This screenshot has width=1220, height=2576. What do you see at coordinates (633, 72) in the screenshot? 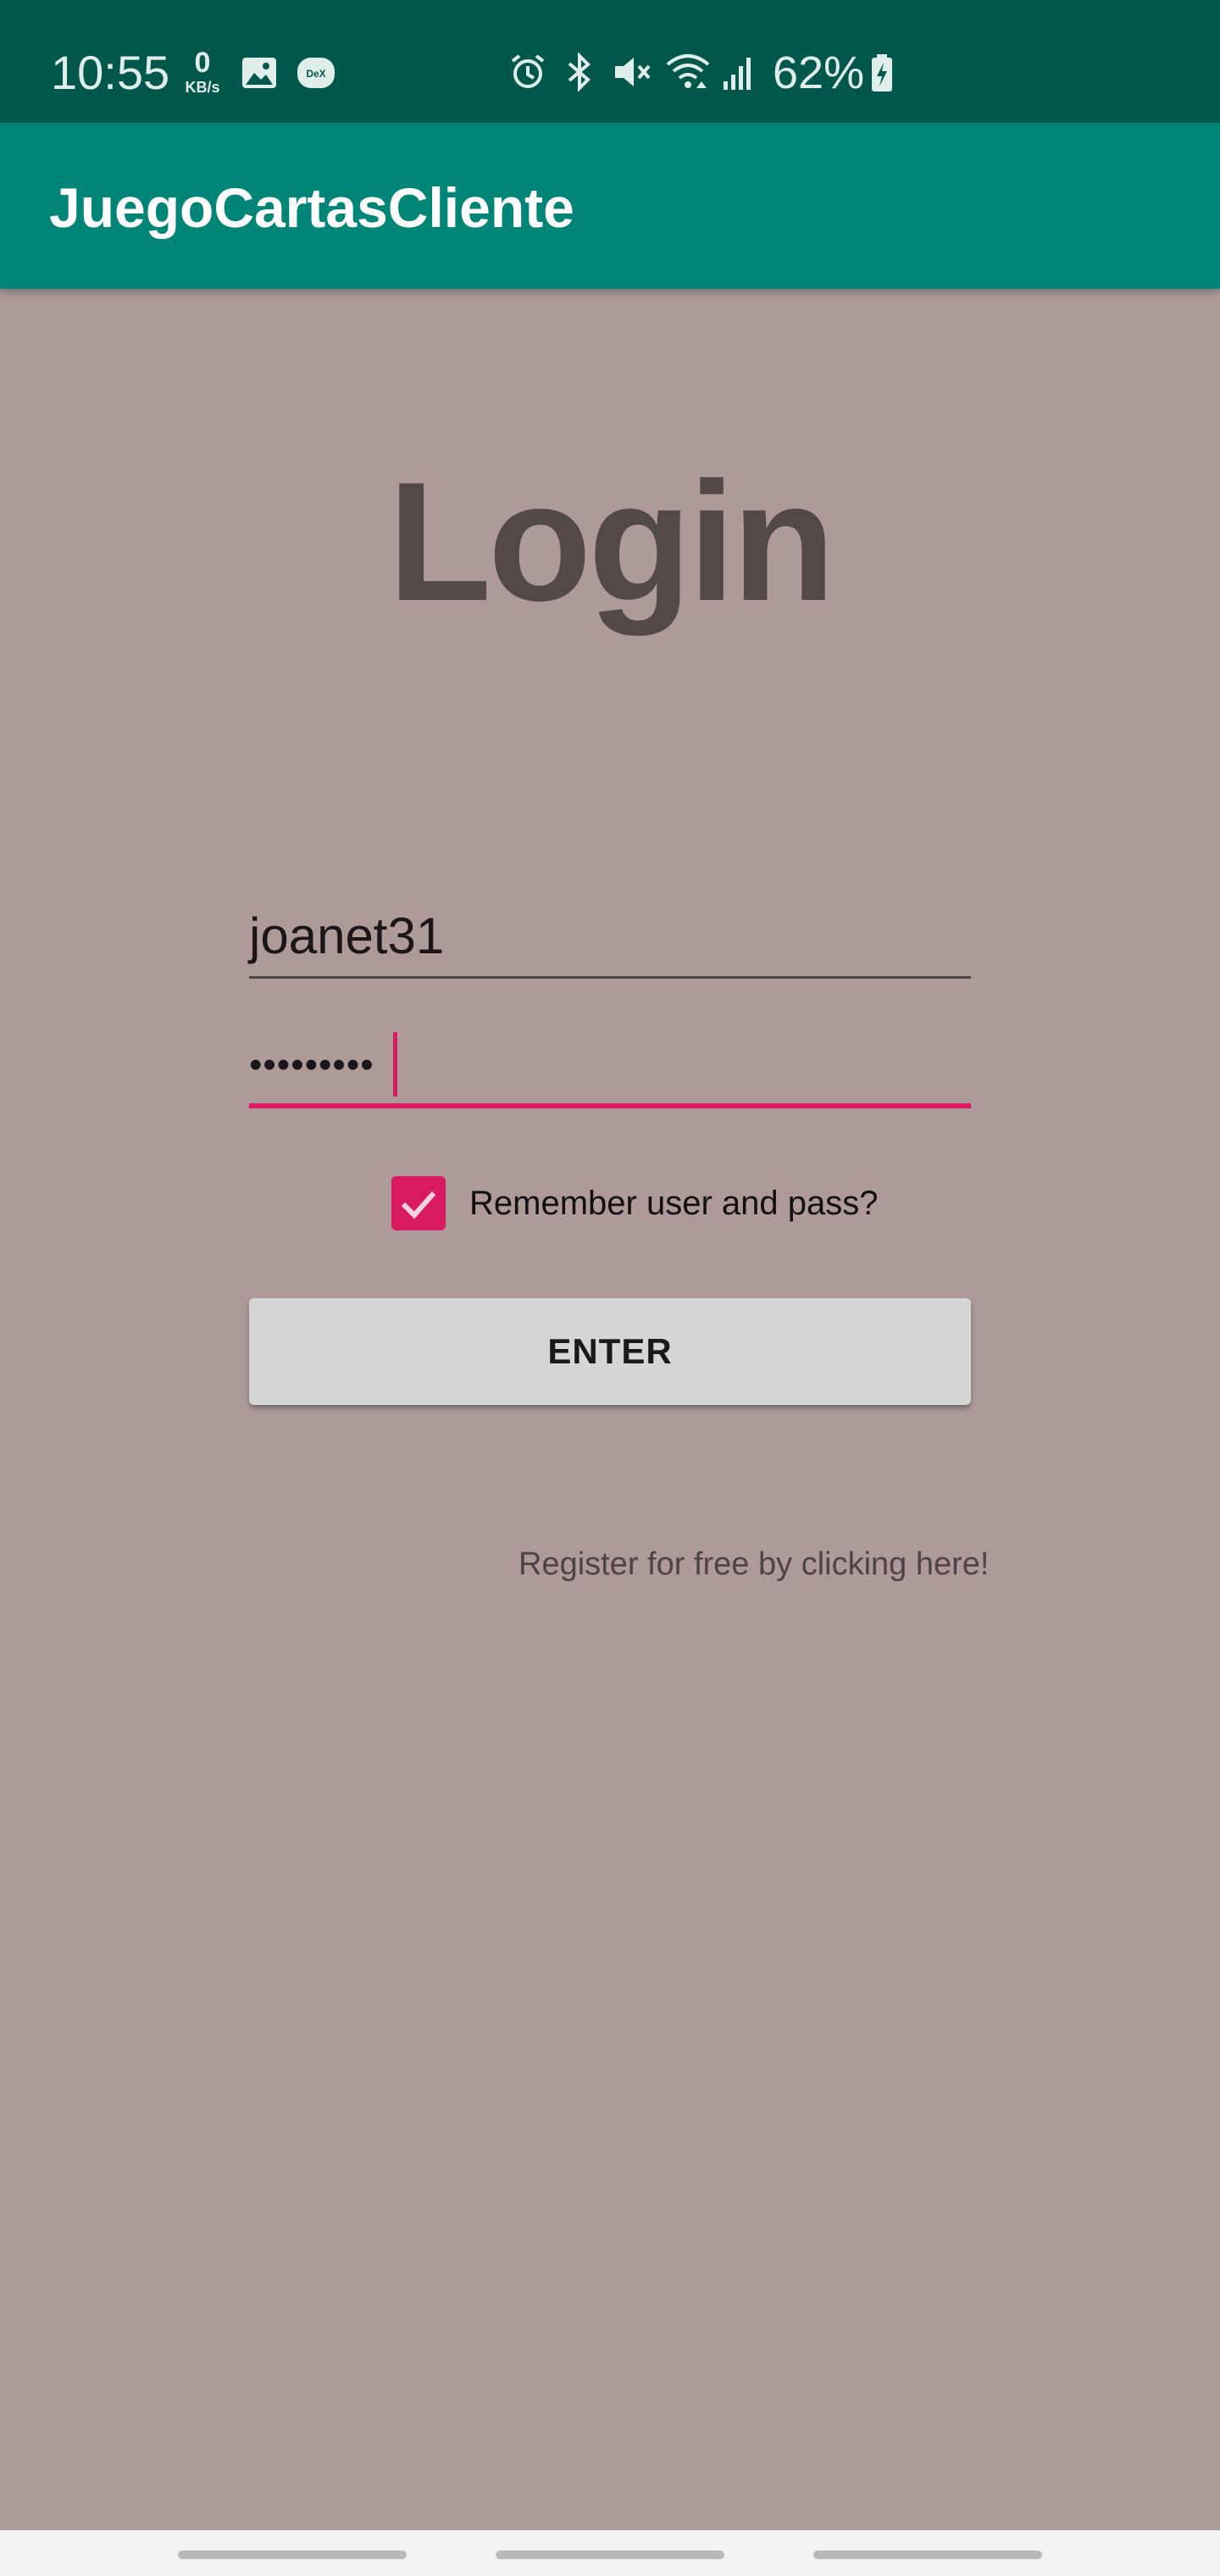
I see `mute-icon` at bounding box center [633, 72].